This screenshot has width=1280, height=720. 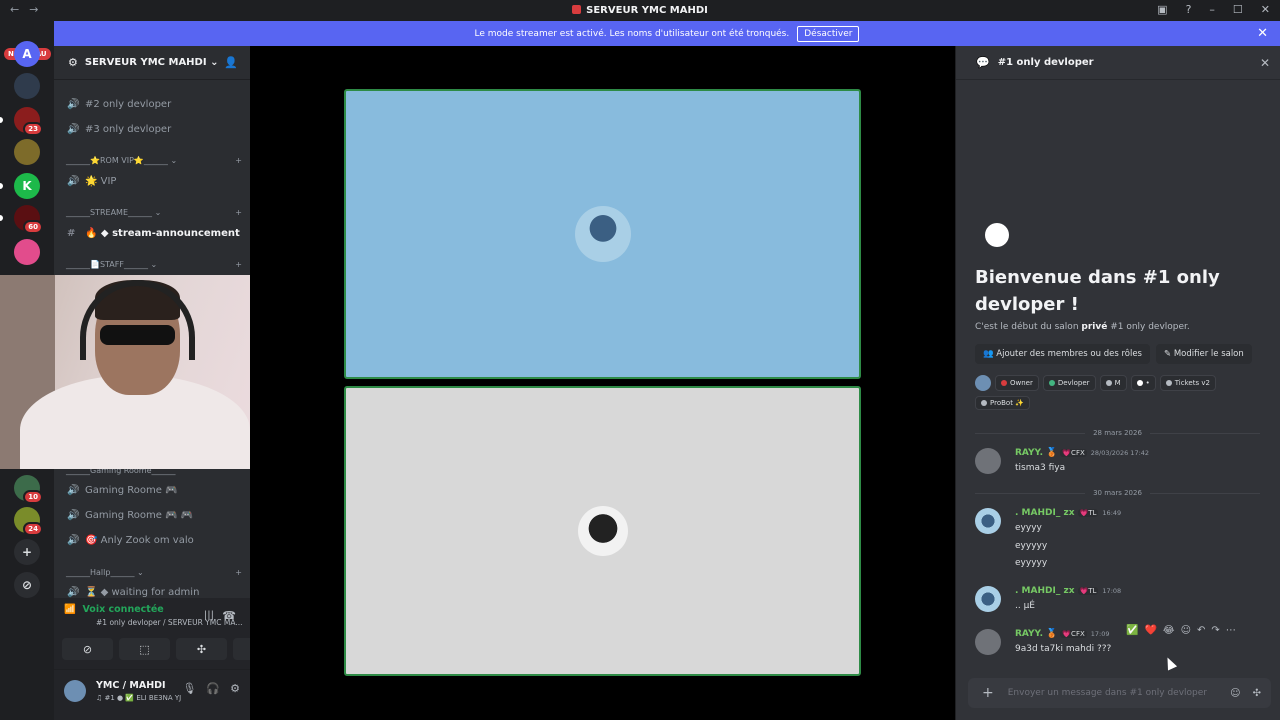 I want to click on settings-gear-icon: ⚙, so click(x=235, y=688).